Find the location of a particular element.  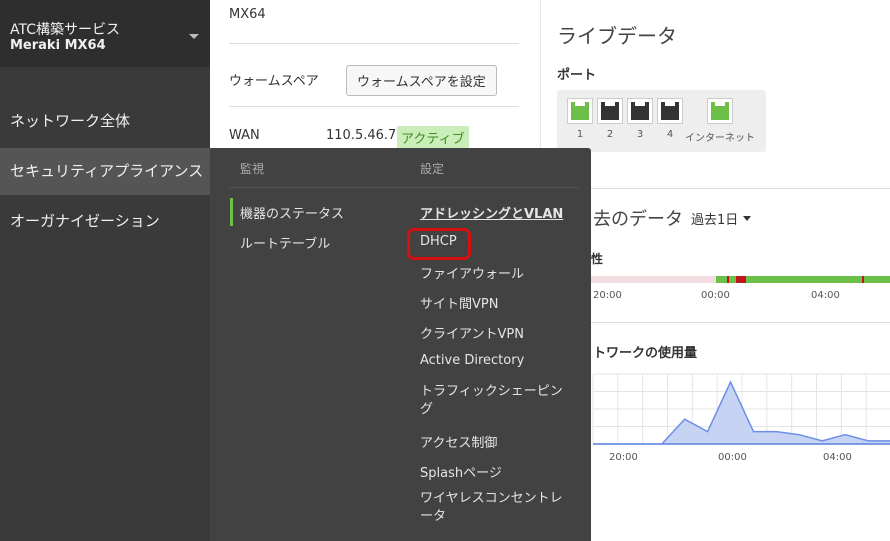

menu-separator is located at coordinates (404, 187).